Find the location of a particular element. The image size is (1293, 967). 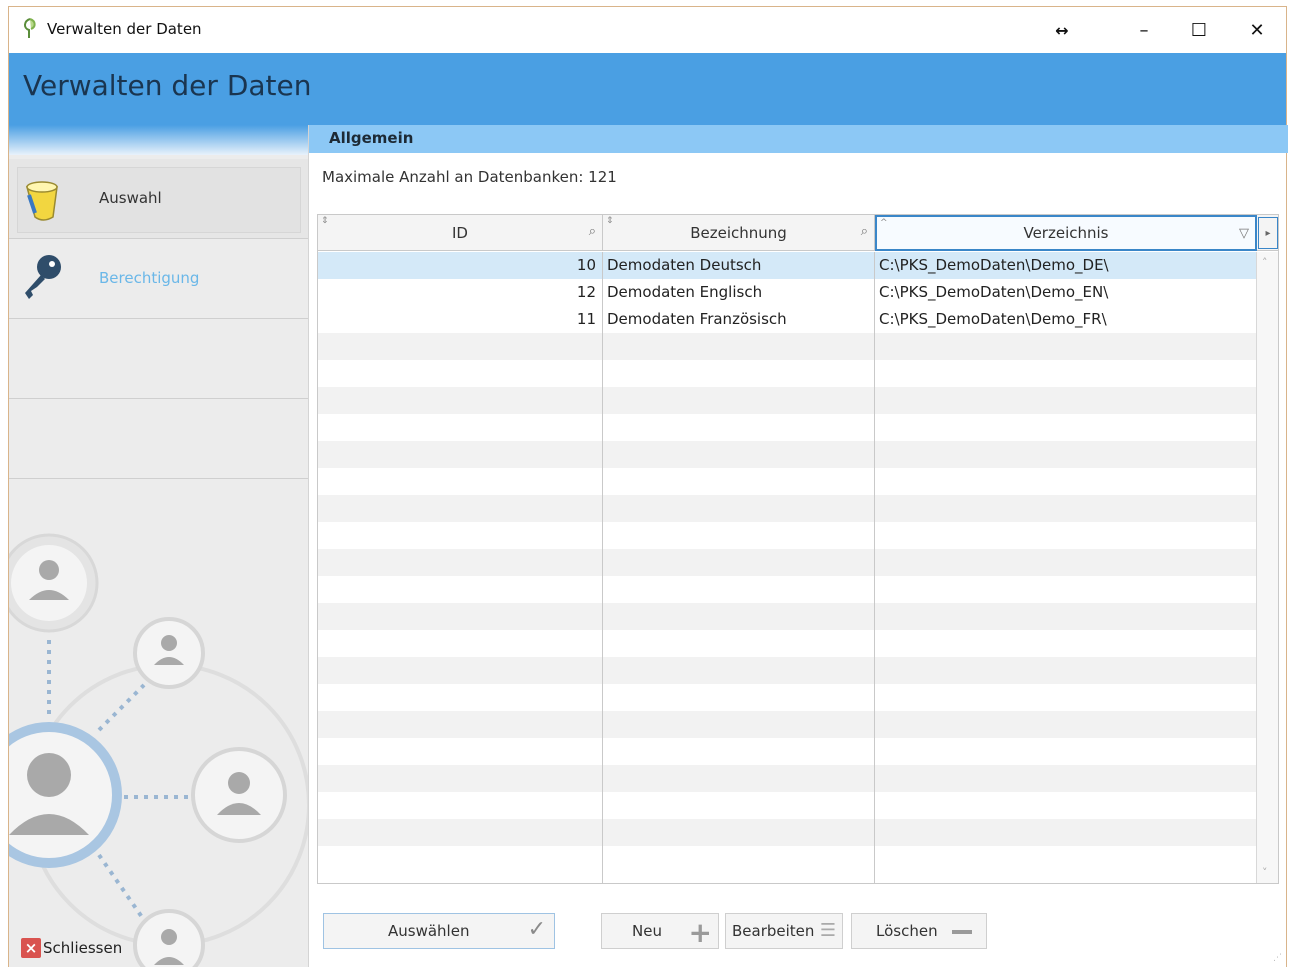

resize-grip-icon: ⋰ is located at coordinates (1277, 958).